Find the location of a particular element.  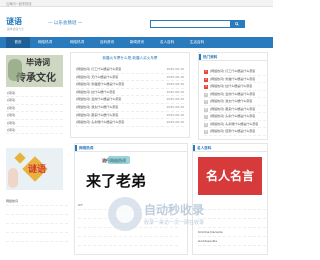

news-title: [网络热词] 鲁猫团什么梗是什么意思 is located at coordinates (100, 84).